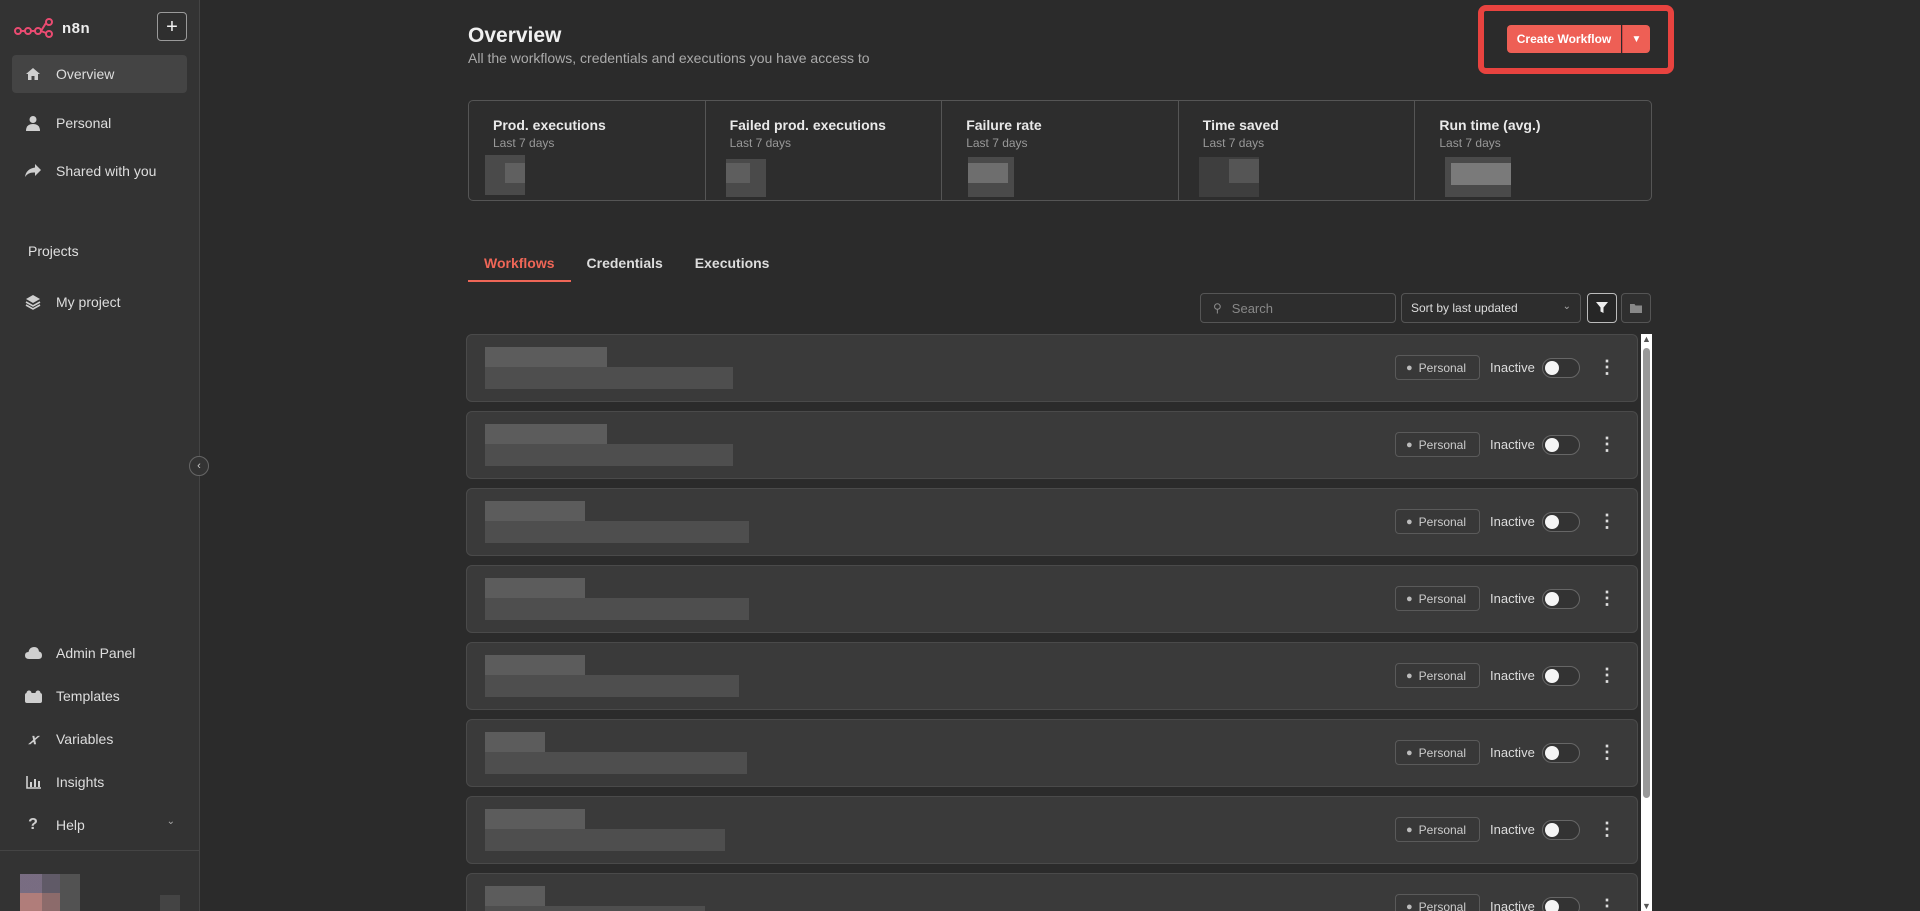  I want to click on search-placeholder: Search, so click(1252, 308).